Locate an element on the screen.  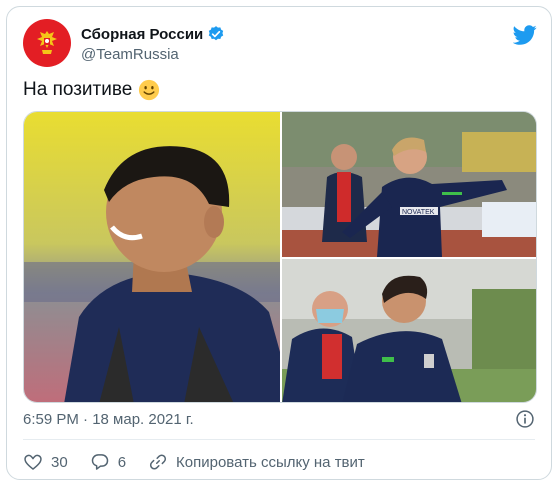
like-button: 30 is located at coordinates (45, 462).